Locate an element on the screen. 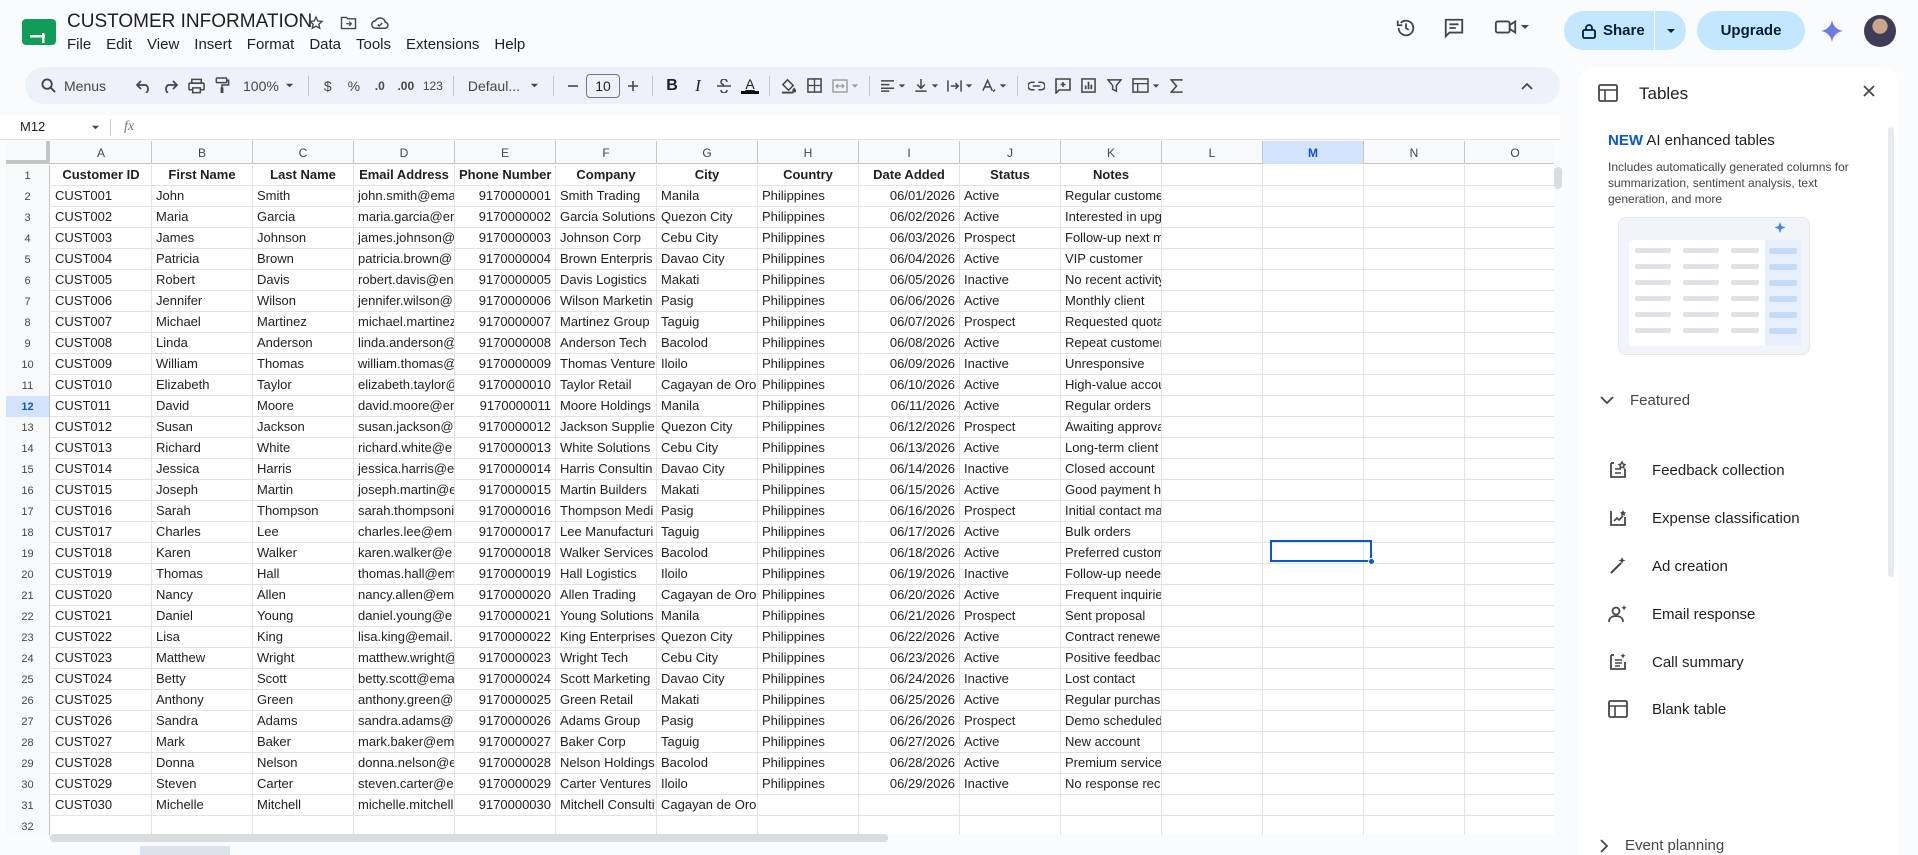 The image size is (1918, 855). table-cell: Taylor Retail is located at coordinates (606, 385).